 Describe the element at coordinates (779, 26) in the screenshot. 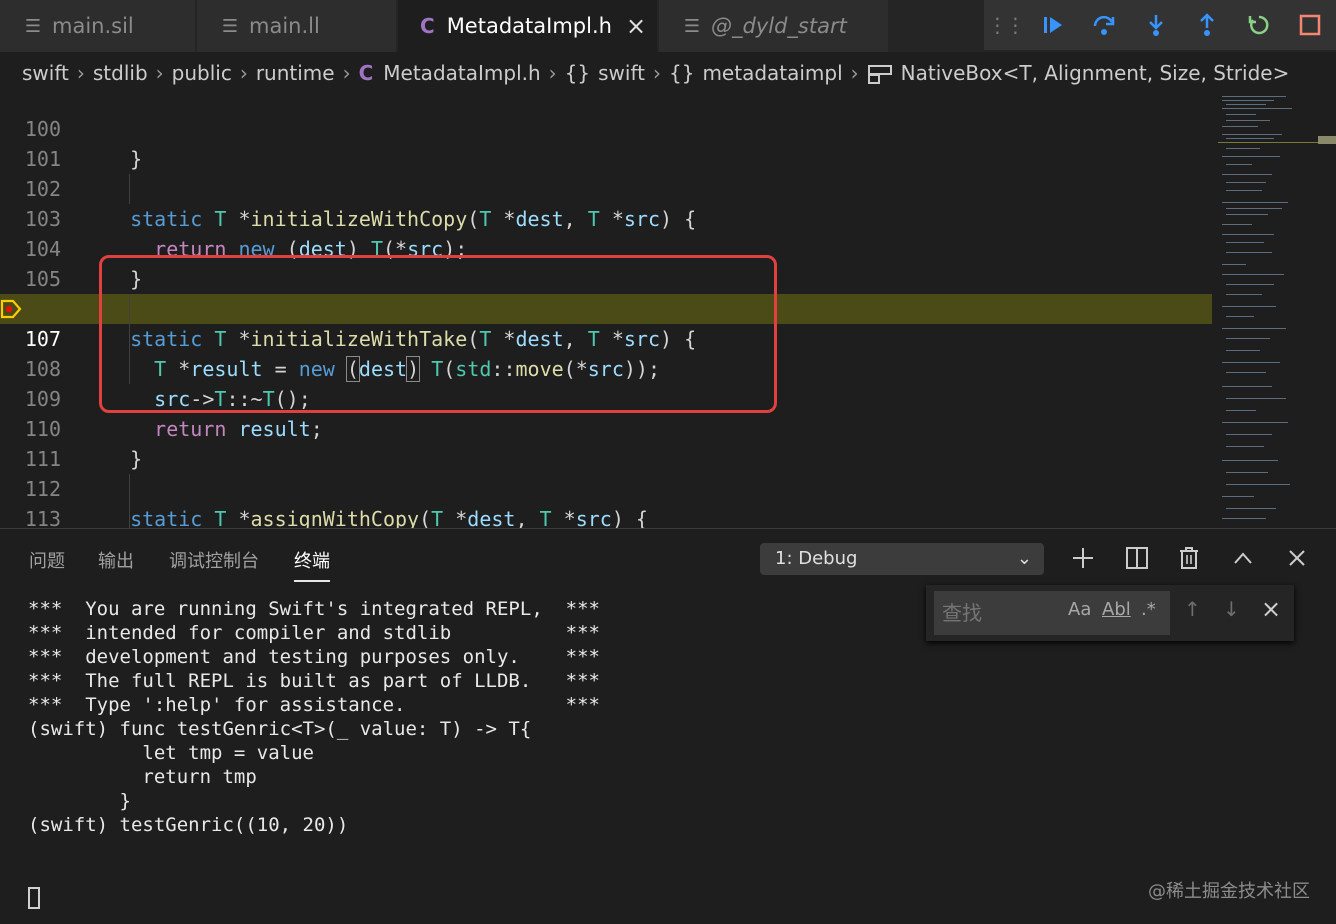

I see `tab-label: @_dyld_start` at that location.